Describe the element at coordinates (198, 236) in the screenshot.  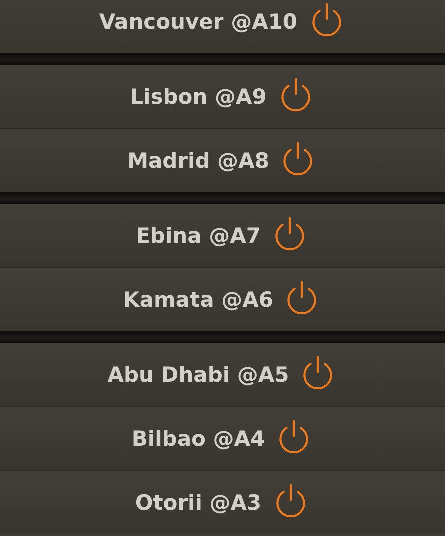
I see `device-label: Ebina @A7` at that location.